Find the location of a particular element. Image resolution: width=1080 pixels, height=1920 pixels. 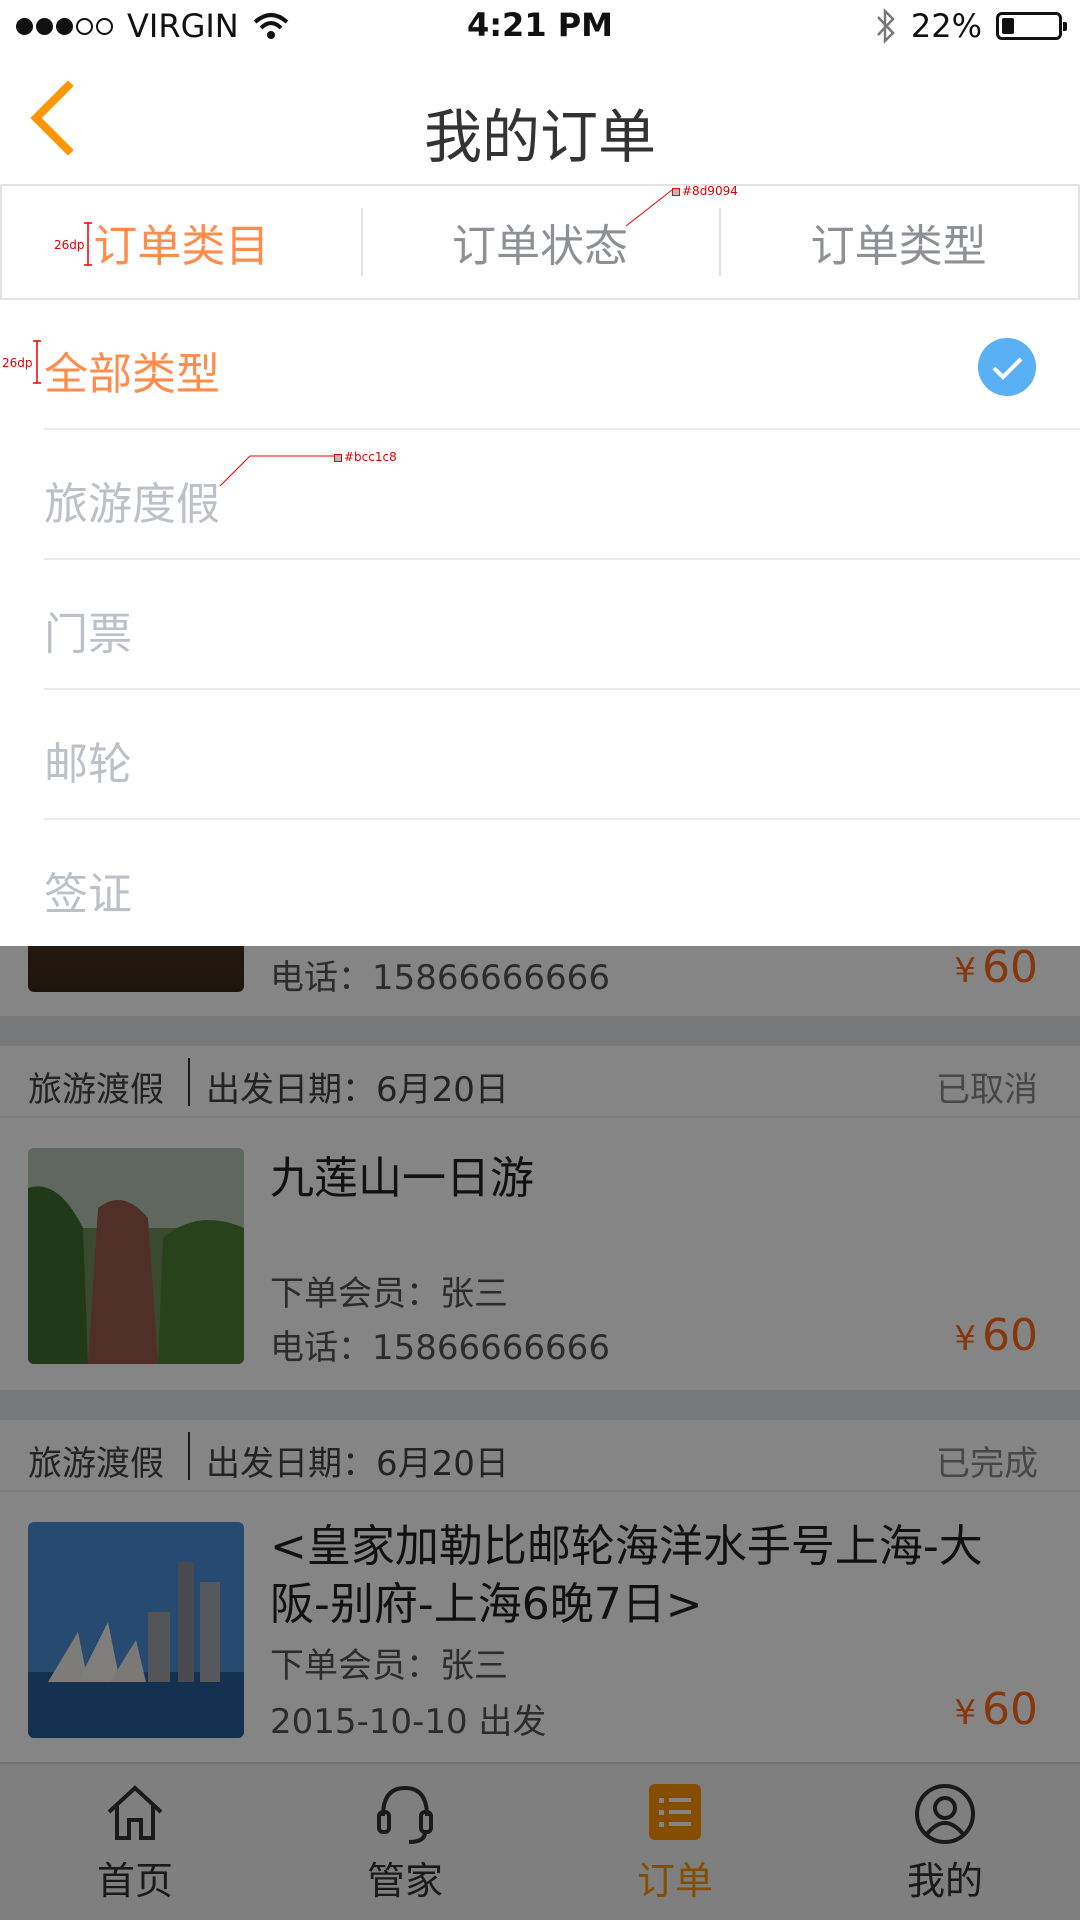

page-title: 我的订单 is located at coordinates (539, 137).